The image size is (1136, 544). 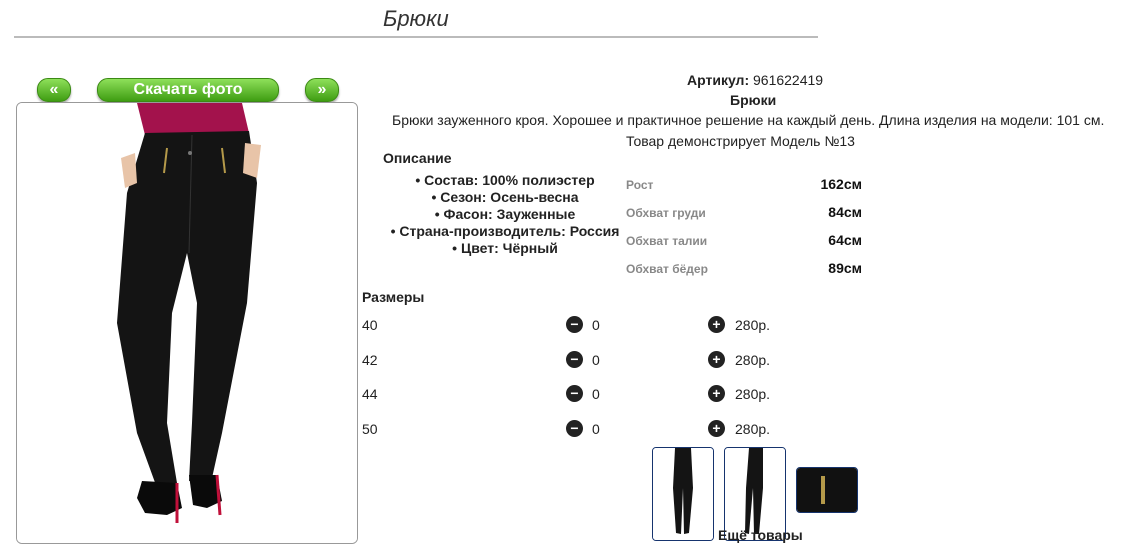 What do you see at coordinates (740, 141) in the screenshot?
I see `model-line: Товар демонстрирует Модель №13` at bounding box center [740, 141].